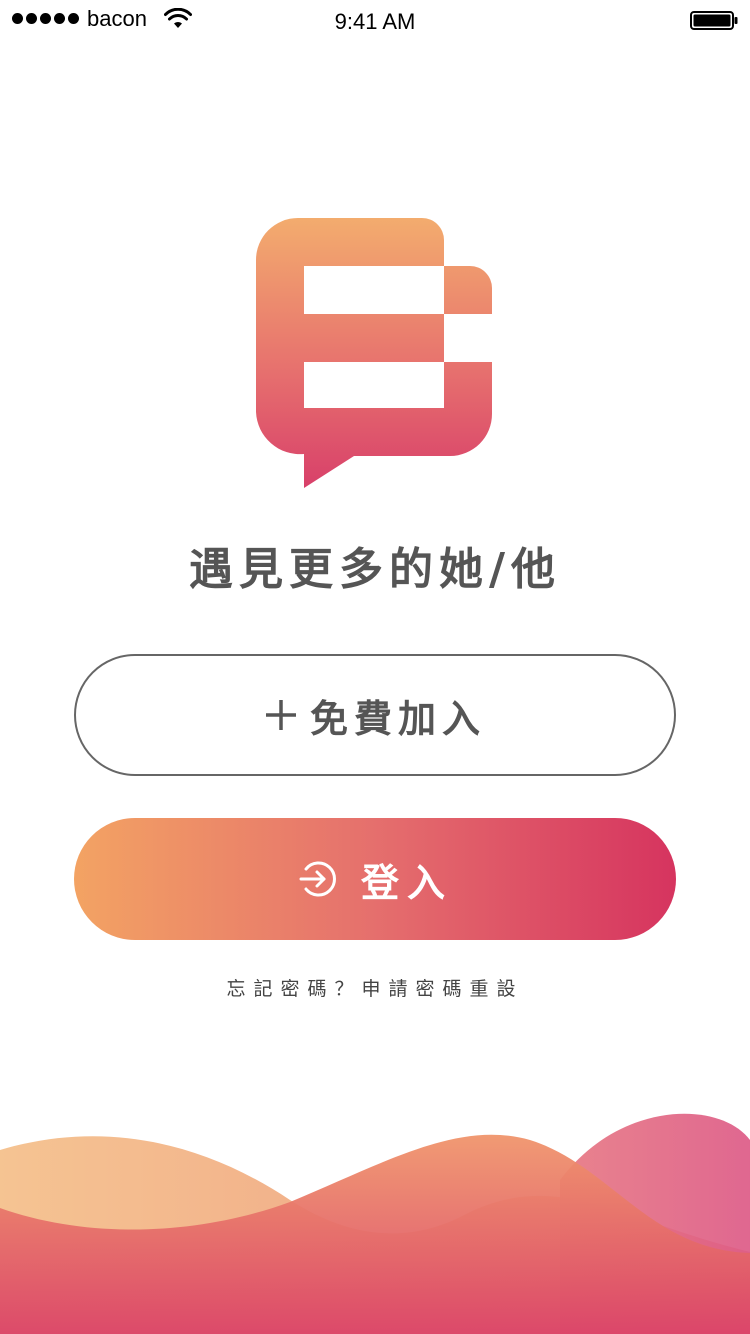 This screenshot has width=750, height=1334. Describe the element at coordinates (280, 715) in the screenshot. I see `plus-icon` at that location.